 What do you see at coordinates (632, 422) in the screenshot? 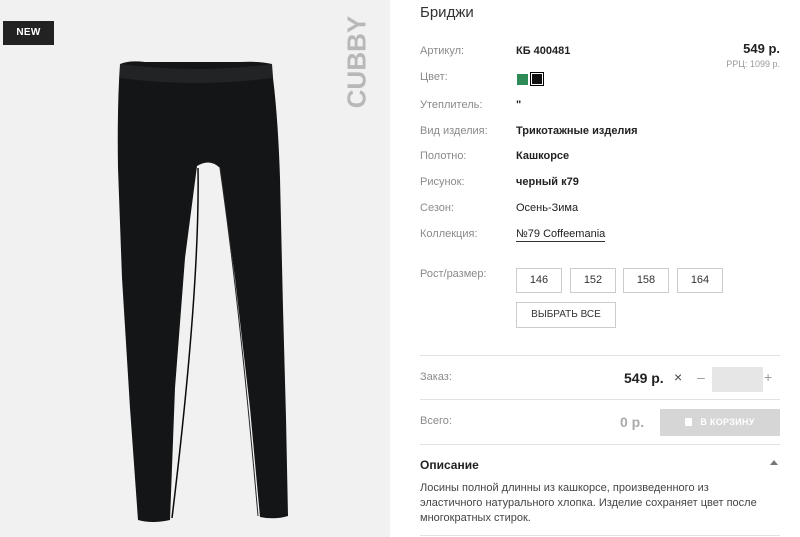
I see `total-value: 0 р.` at bounding box center [632, 422].